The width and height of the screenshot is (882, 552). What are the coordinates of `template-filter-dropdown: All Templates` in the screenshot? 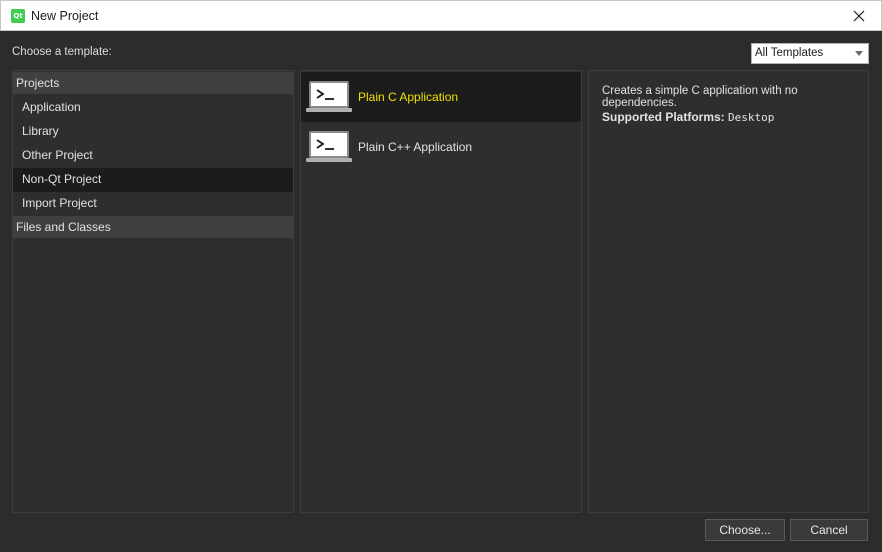 It's located at (810, 53).